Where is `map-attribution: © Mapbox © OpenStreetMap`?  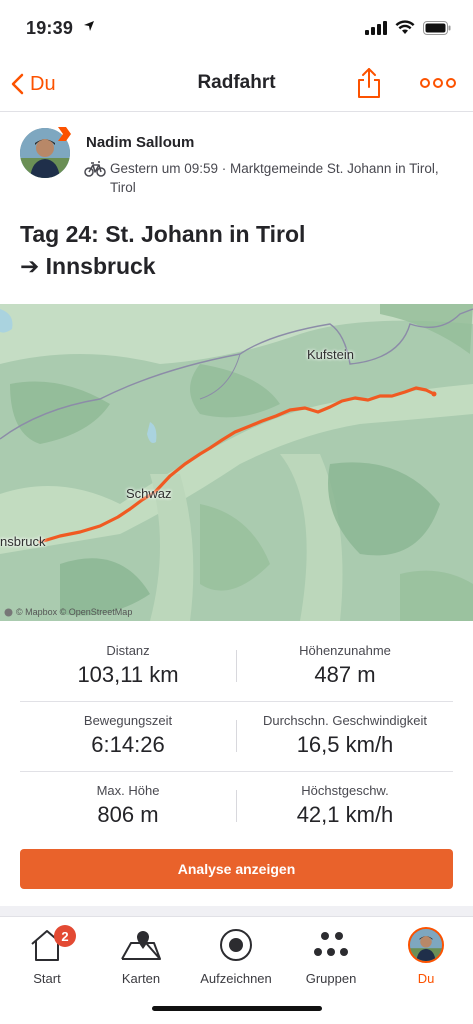 map-attribution: © Mapbox © OpenStreetMap is located at coordinates (68, 612).